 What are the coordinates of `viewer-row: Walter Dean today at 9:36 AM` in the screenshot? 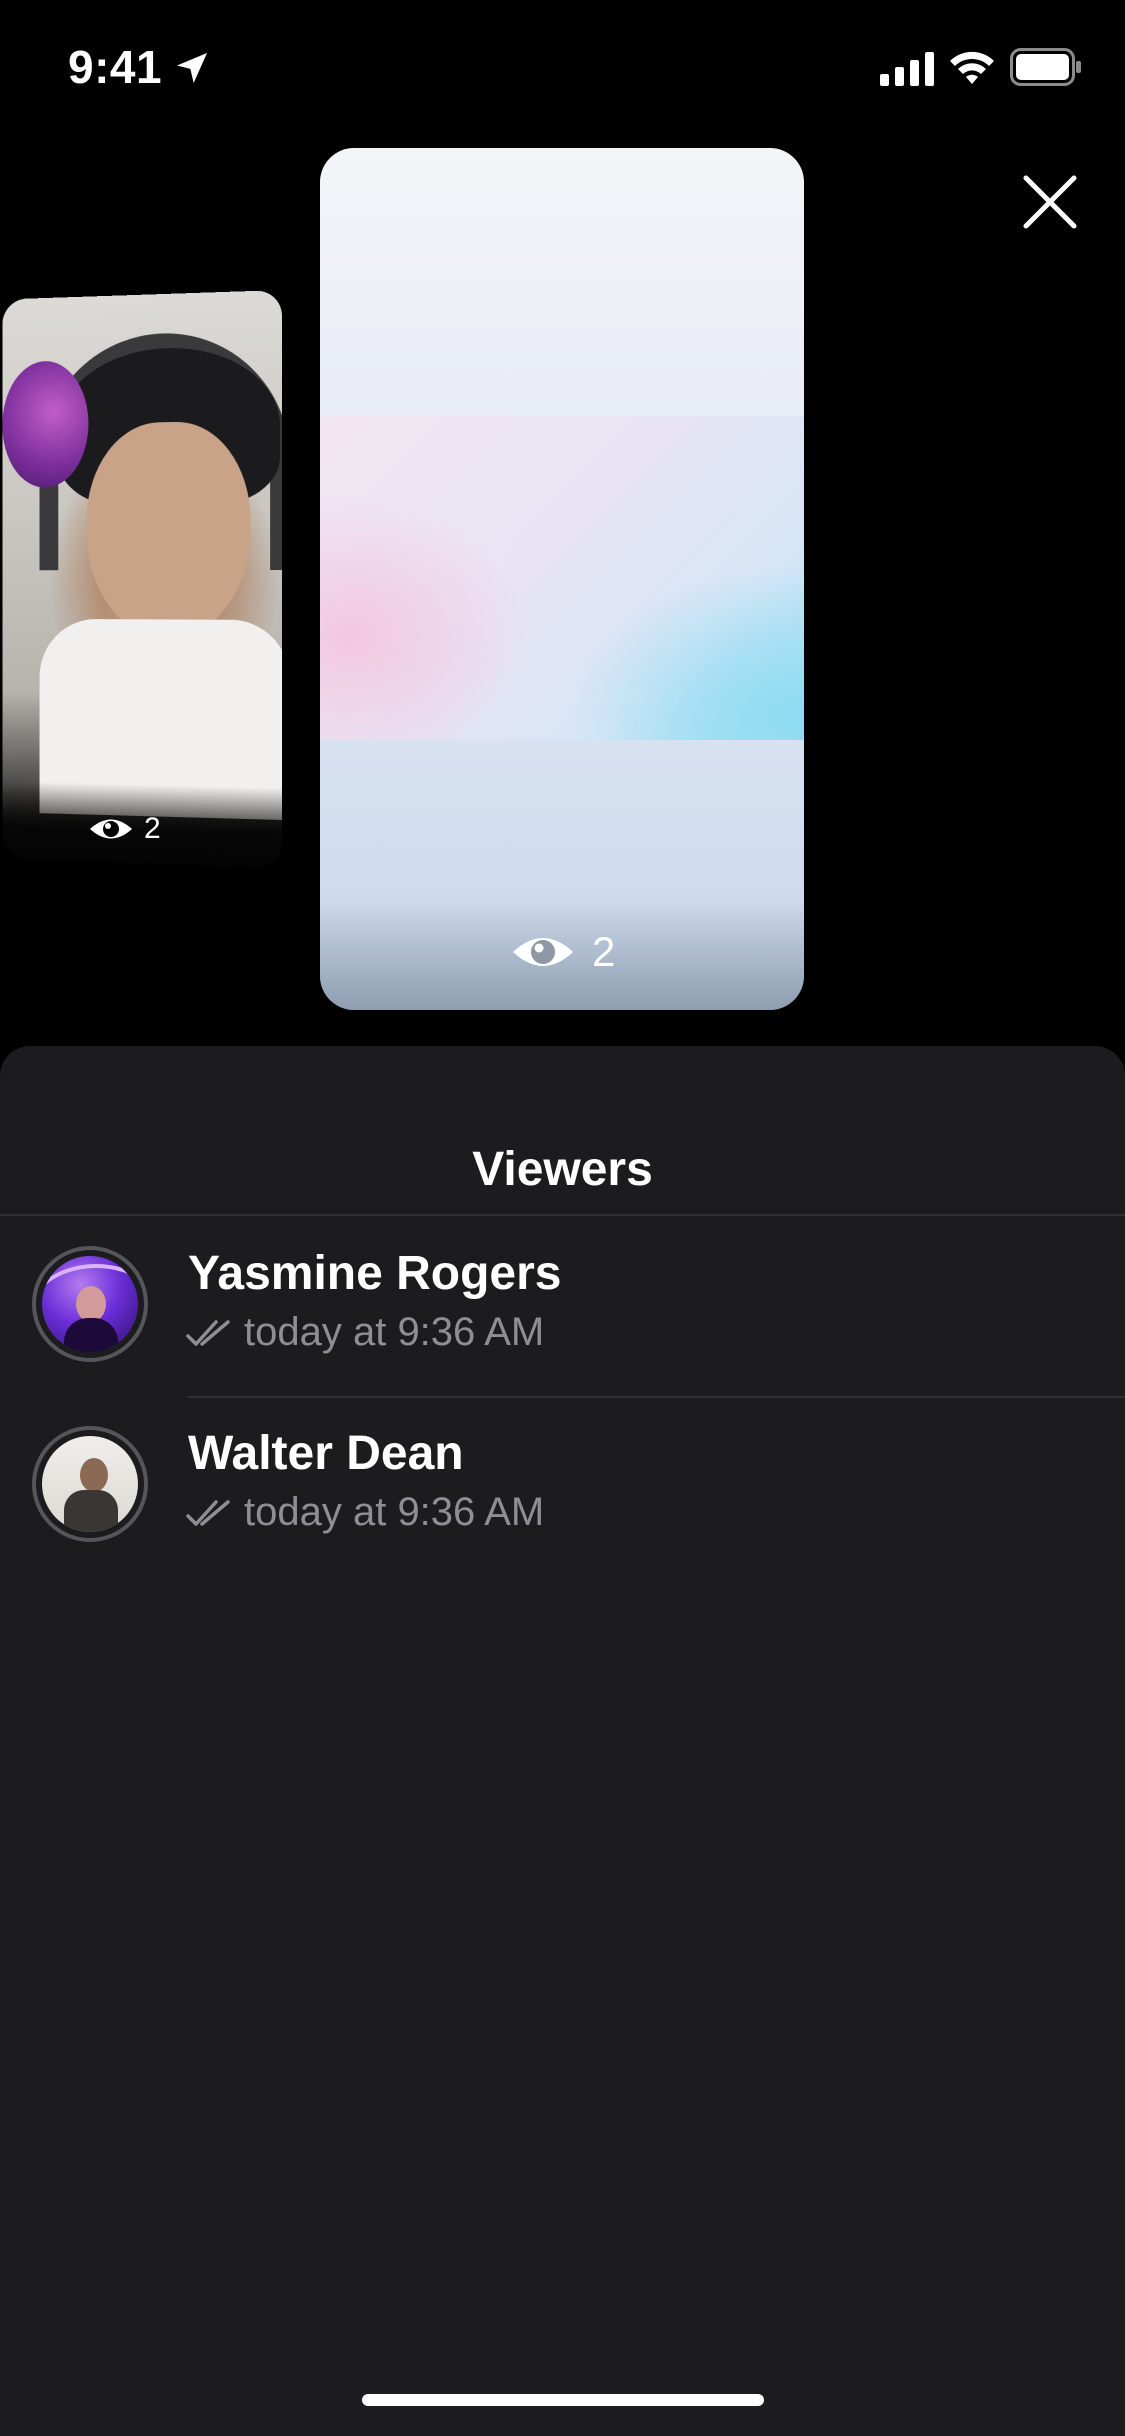 It's located at (562, 1486).